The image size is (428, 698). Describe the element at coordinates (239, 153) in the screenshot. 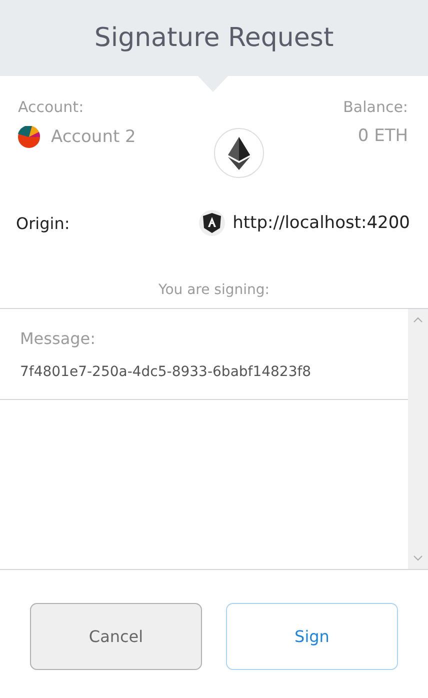

I see `ethereum-icon` at that location.